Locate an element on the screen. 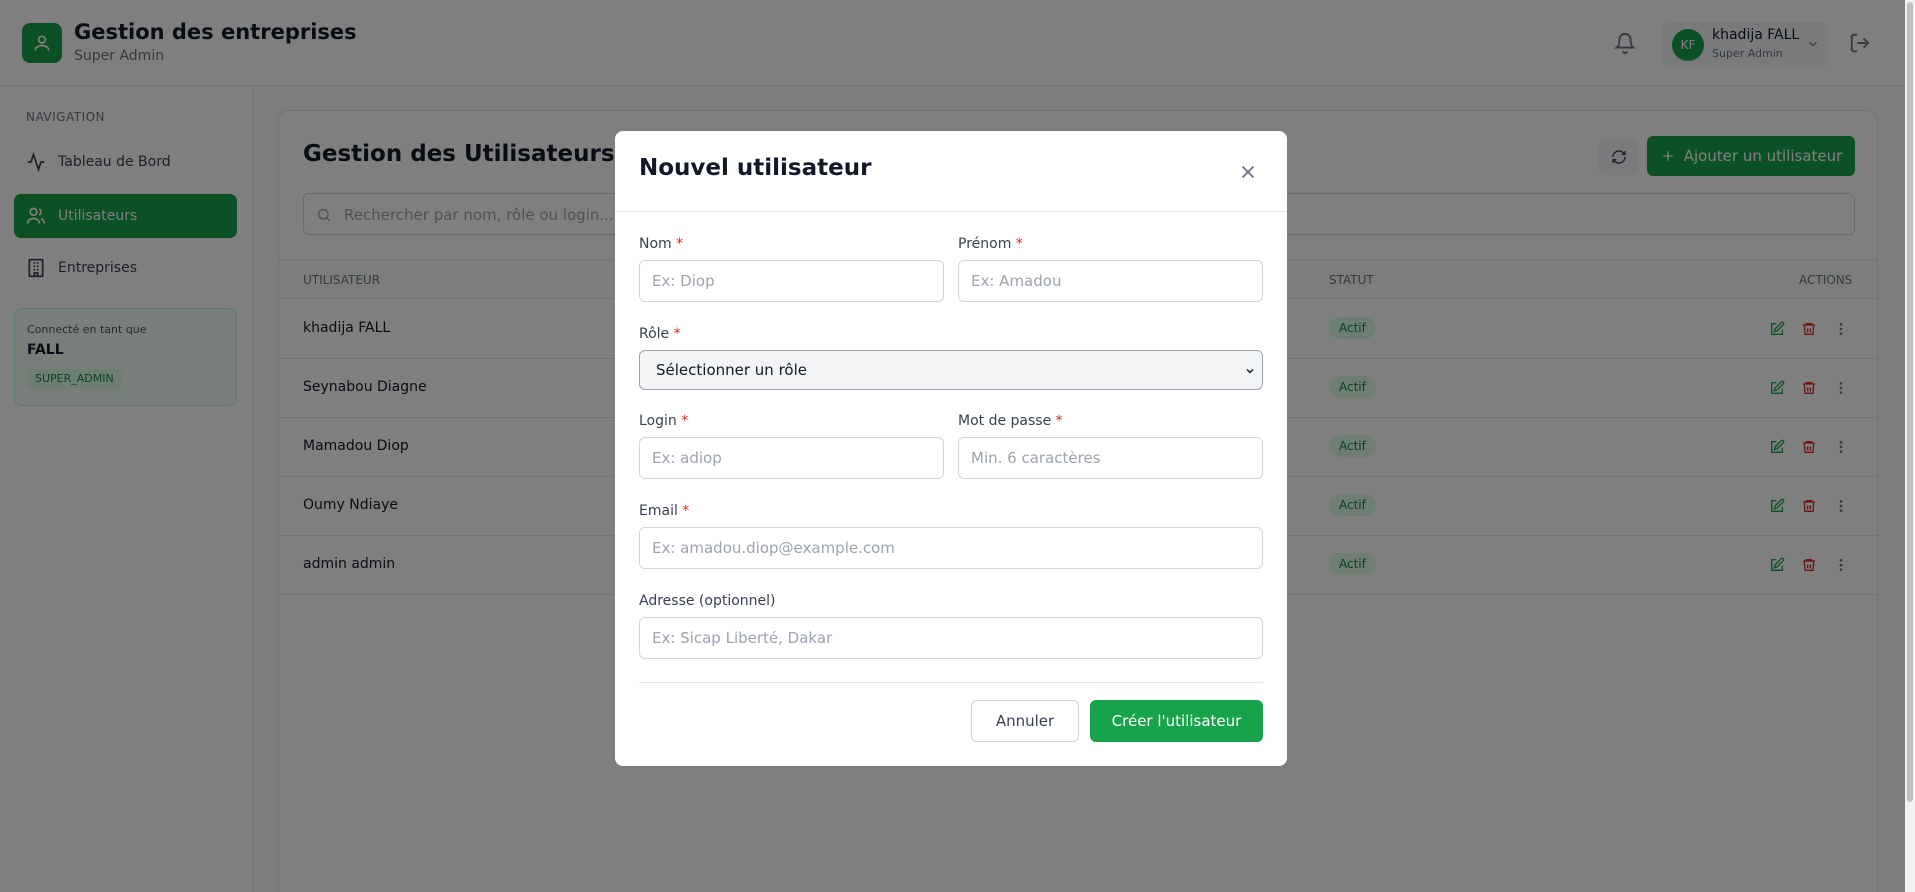 This screenshot has width=1915, height=892. modal-title: Nouvel utilisateur is located at coordinates (755, 168).